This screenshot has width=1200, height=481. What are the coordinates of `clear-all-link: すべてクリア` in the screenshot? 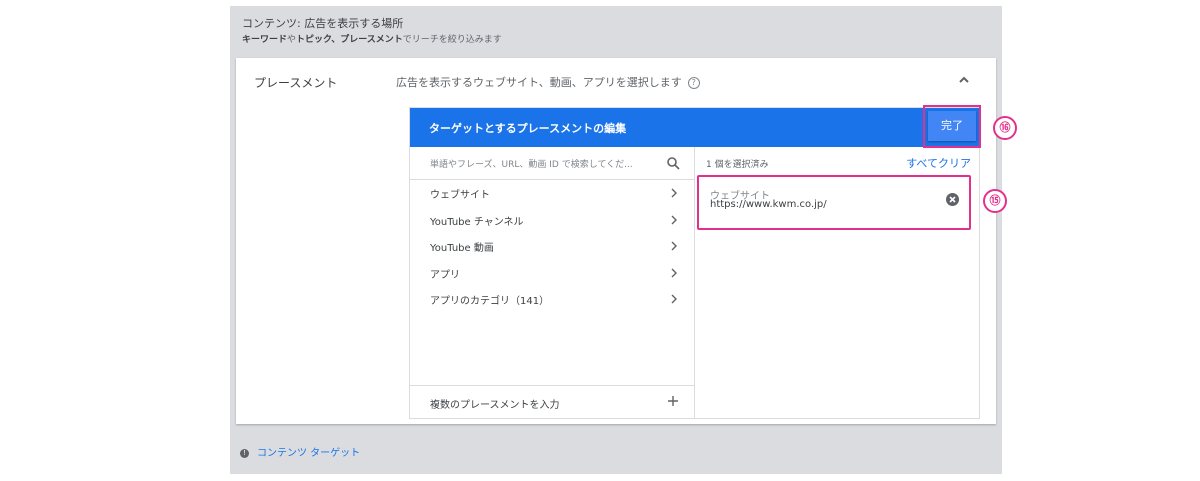 It's located at (938, 163).